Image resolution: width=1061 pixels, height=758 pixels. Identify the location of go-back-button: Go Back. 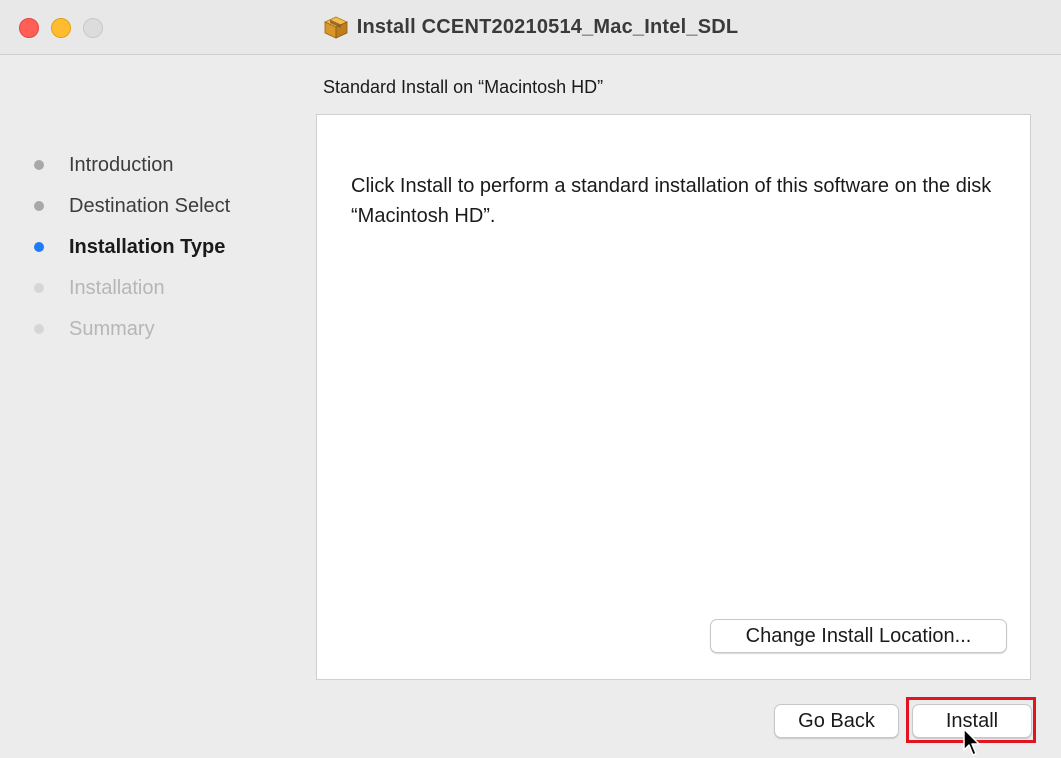
(836, 721).